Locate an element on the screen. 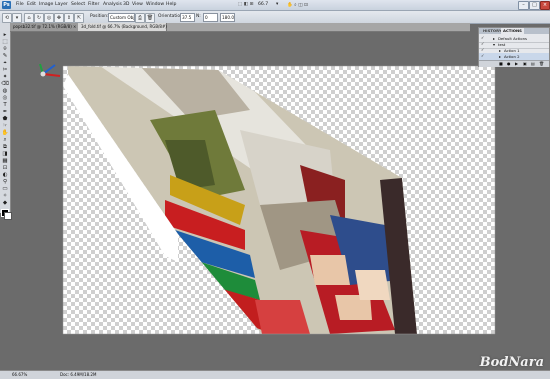 The image size is (550, 379). 3d-axis-widget-icon is located at coordinates (50, 70).